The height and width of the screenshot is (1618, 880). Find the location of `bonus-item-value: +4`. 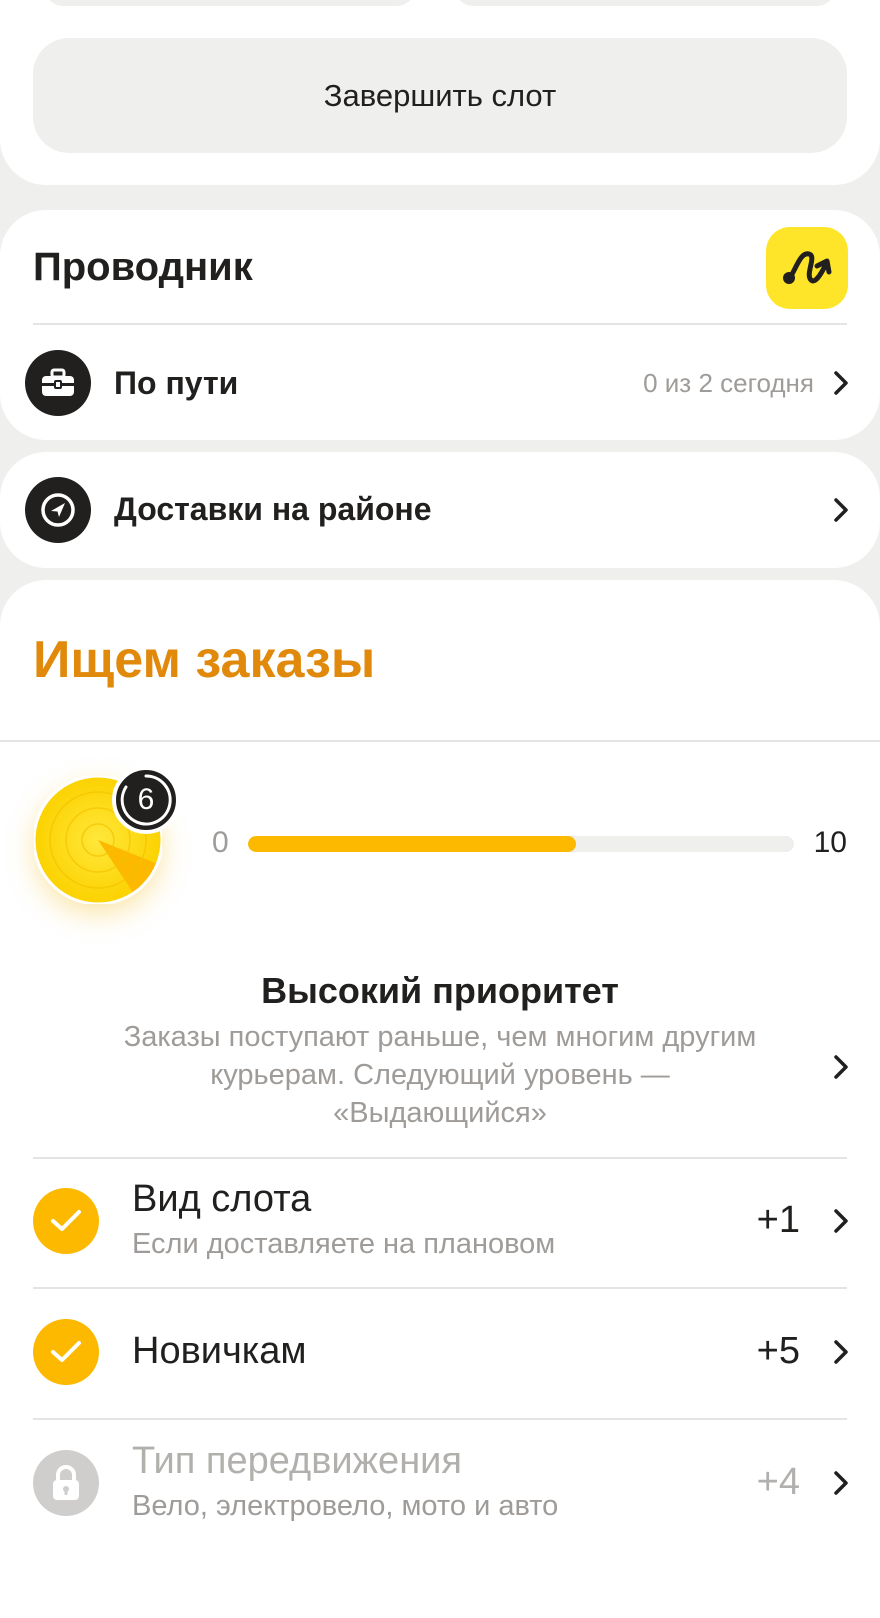

bonus-item-value: +4 is located at coordinates (778, 1482).